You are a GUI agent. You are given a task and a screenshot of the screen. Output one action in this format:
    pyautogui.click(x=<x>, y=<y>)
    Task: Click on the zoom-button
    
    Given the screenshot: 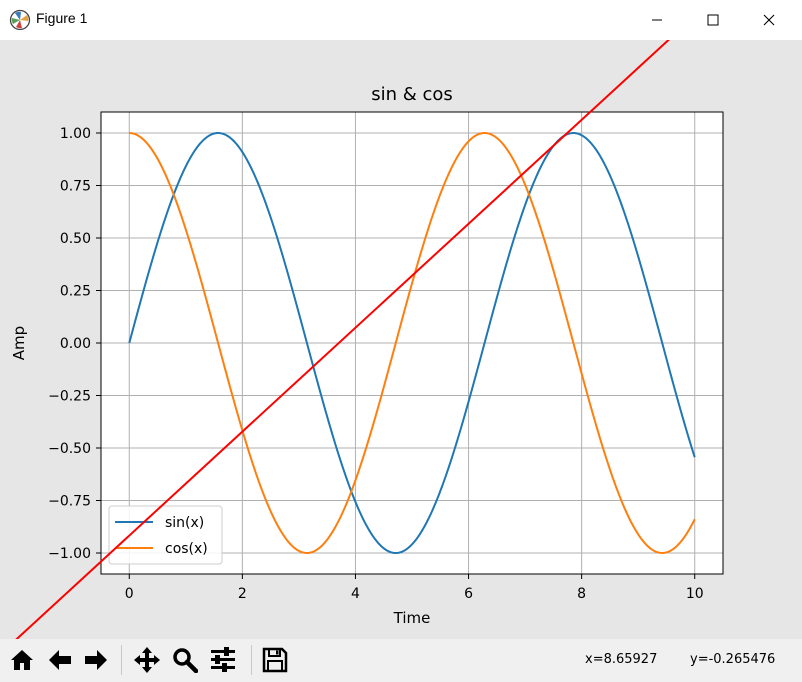 What is the action you would take?
    pyautogui.click(x=185, y=660)
    